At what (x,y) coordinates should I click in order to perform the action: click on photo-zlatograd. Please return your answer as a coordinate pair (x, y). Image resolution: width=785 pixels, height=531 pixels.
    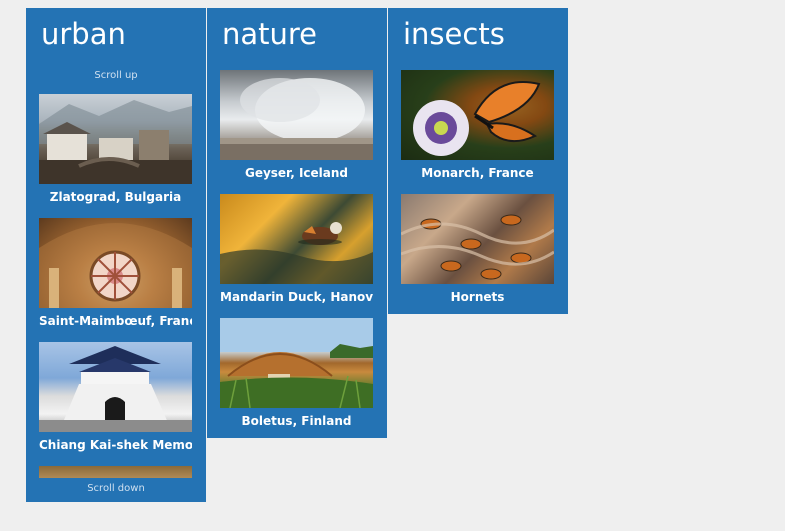
    Looking at the image, I should click on (115, 139).